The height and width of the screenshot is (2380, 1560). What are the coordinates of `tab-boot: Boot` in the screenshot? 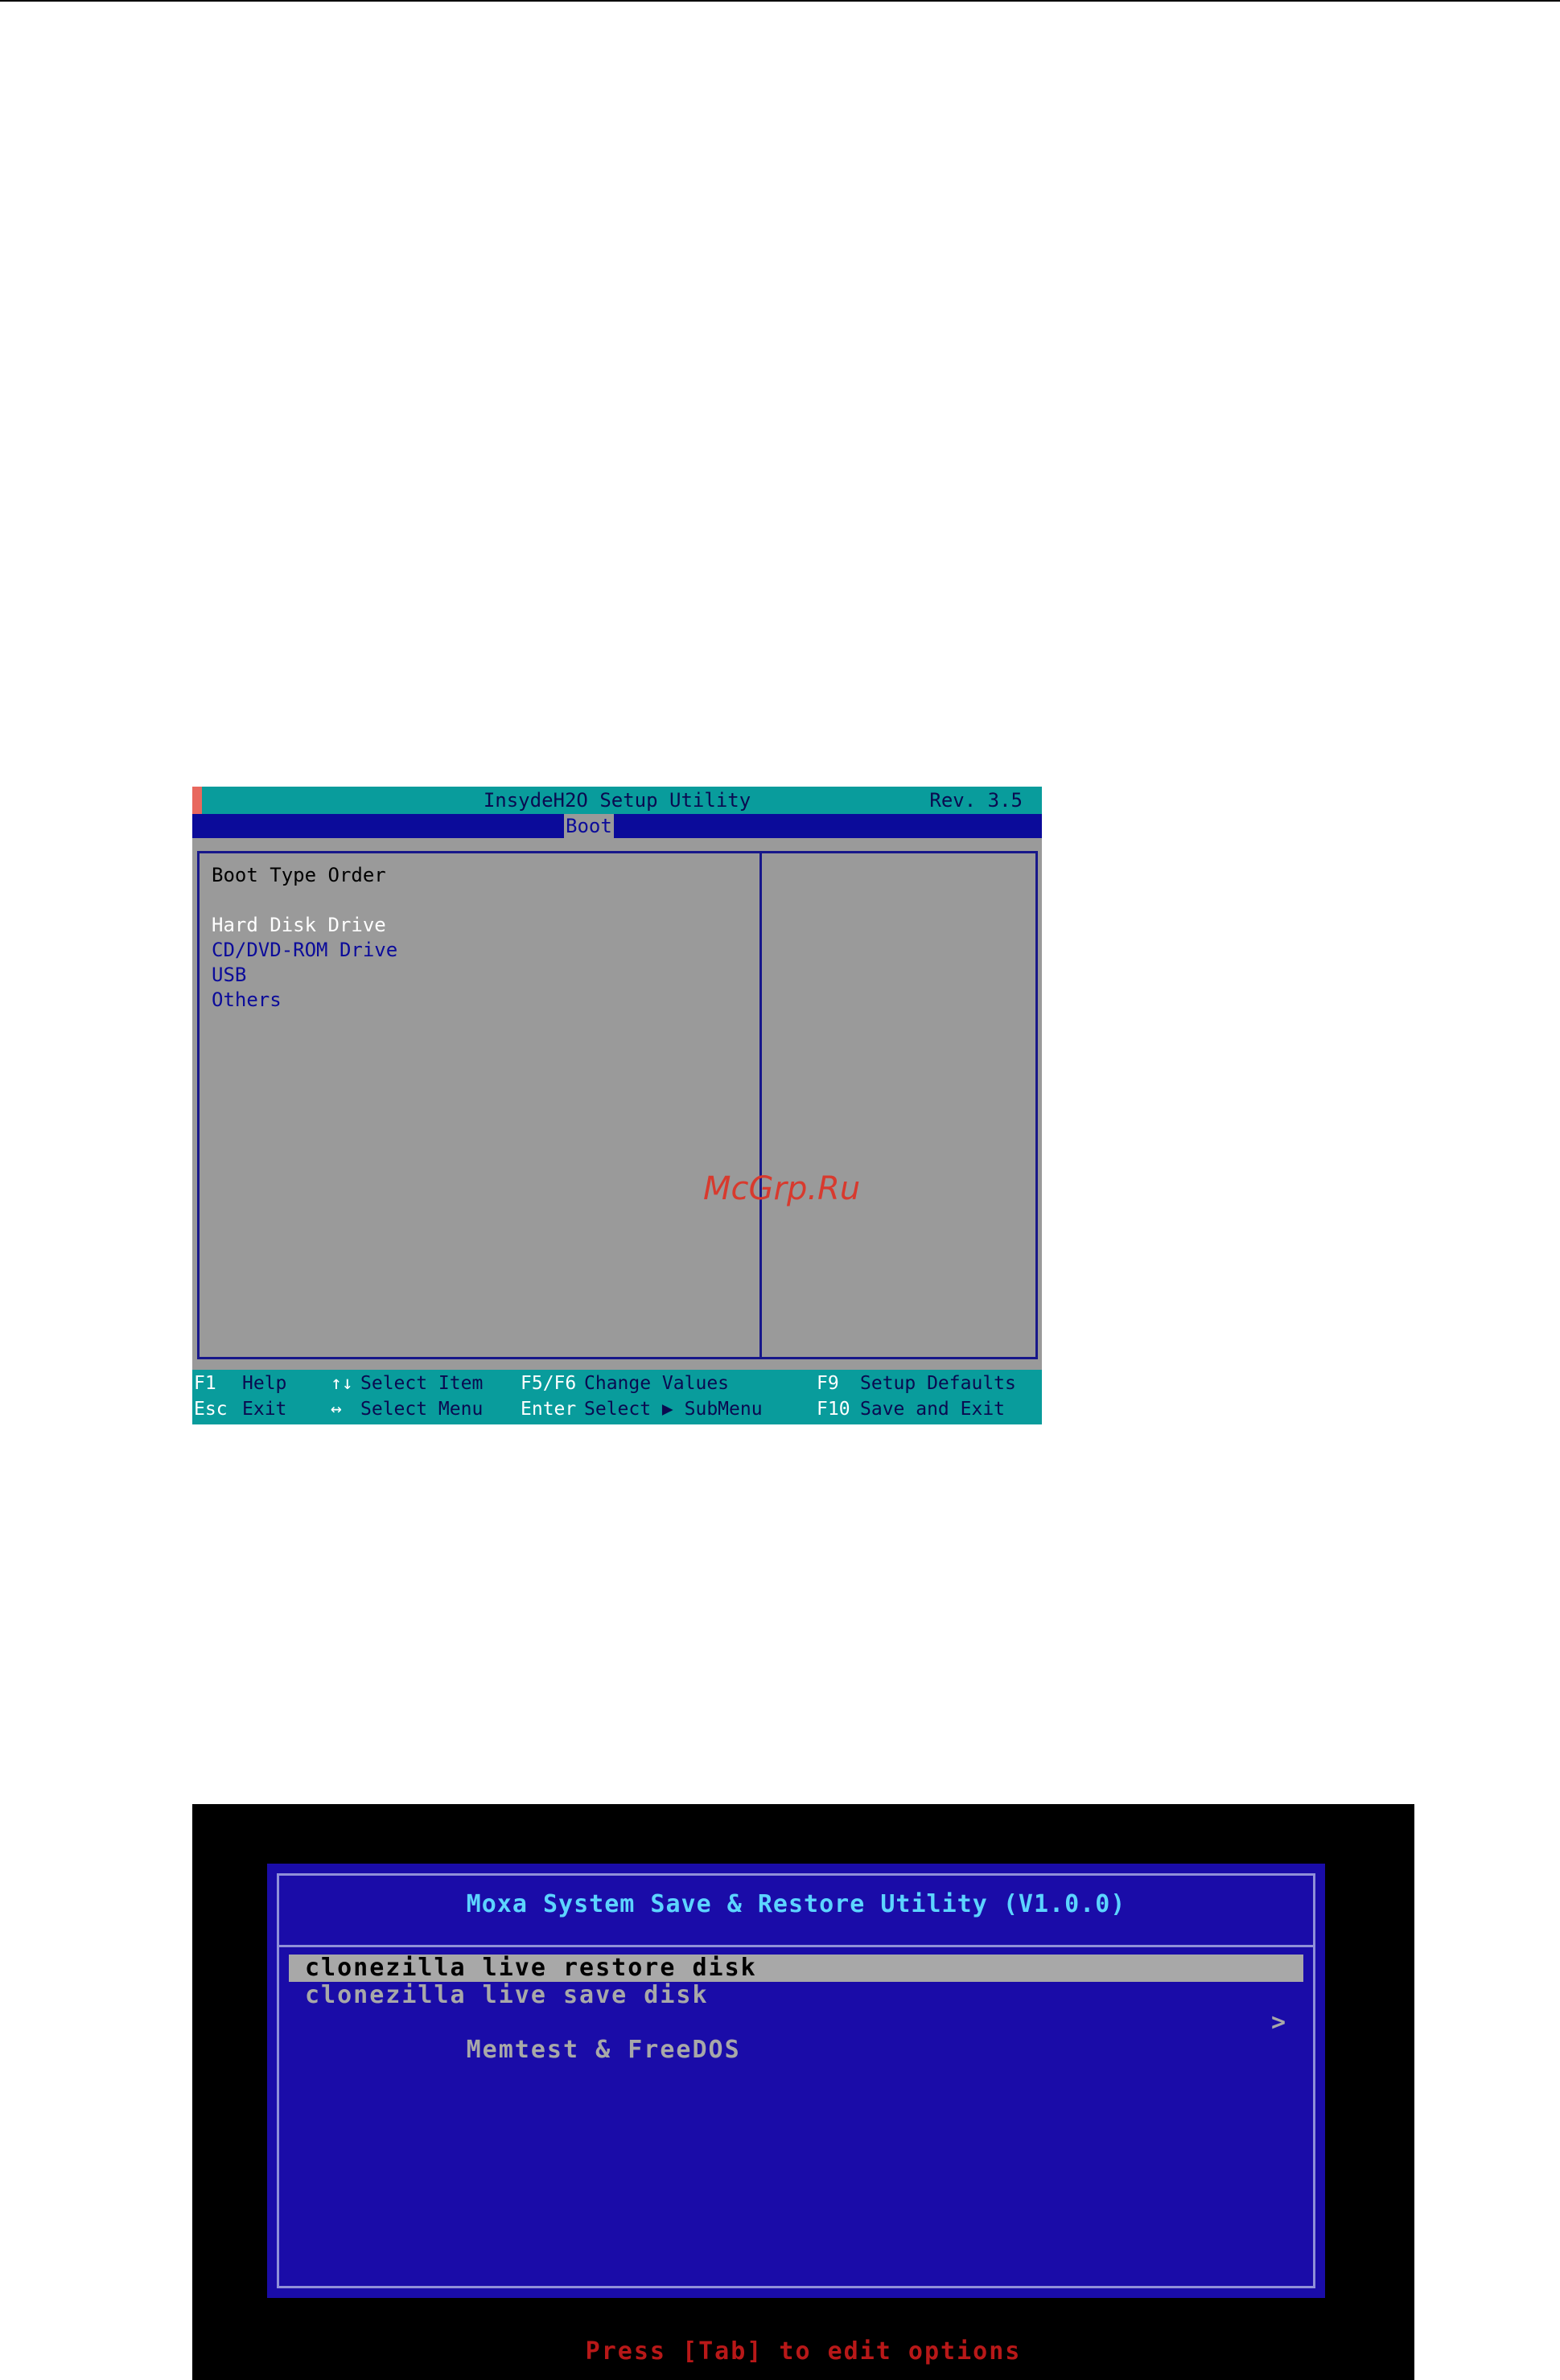 It's located at (589, 826).